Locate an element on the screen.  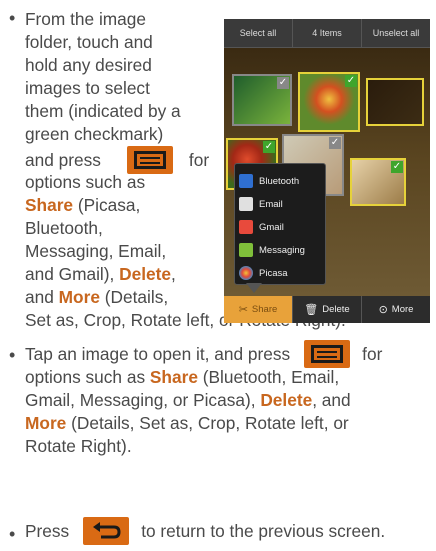
text-run: to return to the previous screen. is located at coordinates (263, 530).